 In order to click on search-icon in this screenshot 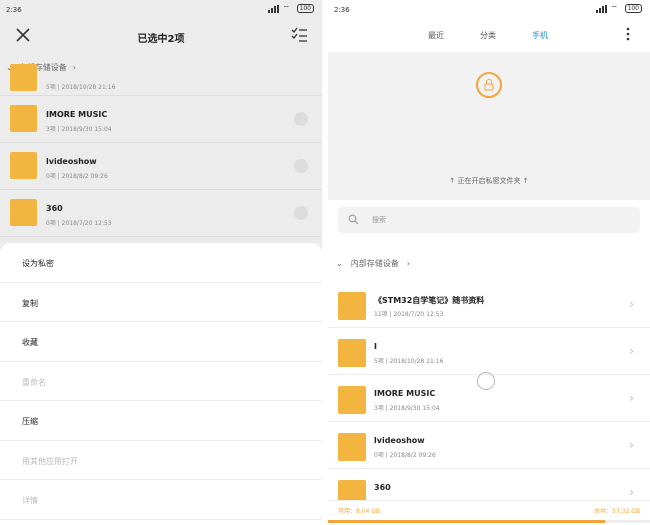, I will do `click(353, 219)`.